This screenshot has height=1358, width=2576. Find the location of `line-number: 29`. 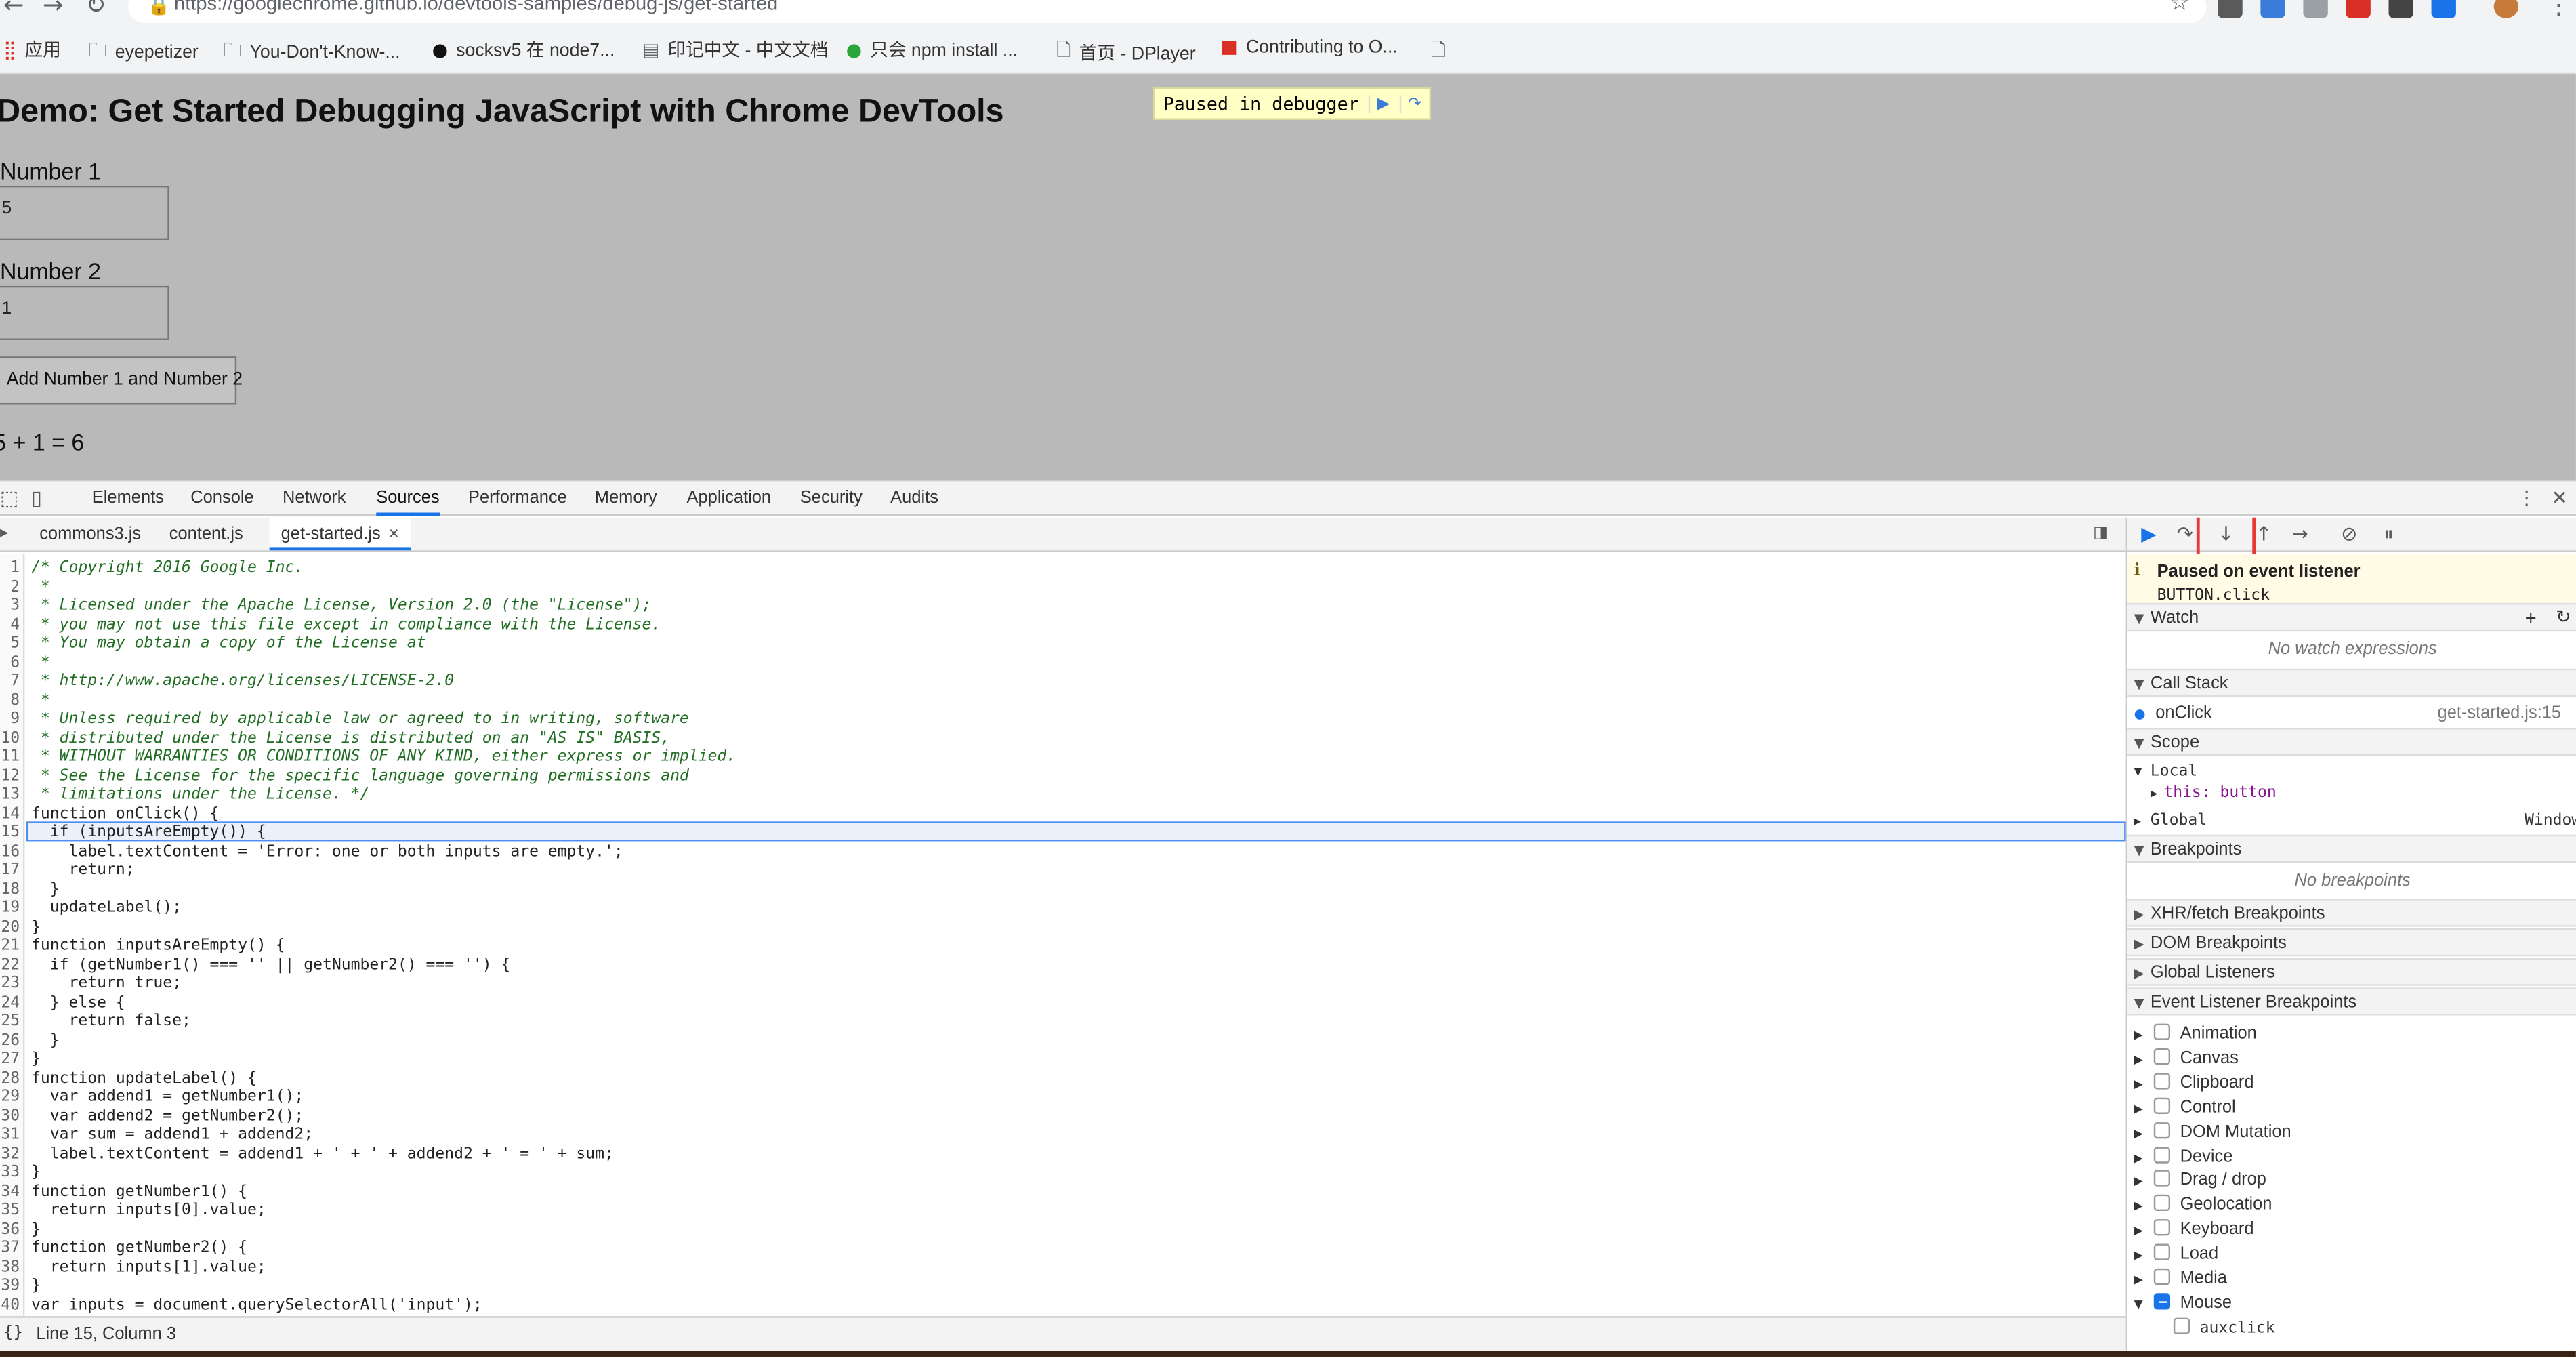

line-number: 29 is located at coordinates (10, 1098).